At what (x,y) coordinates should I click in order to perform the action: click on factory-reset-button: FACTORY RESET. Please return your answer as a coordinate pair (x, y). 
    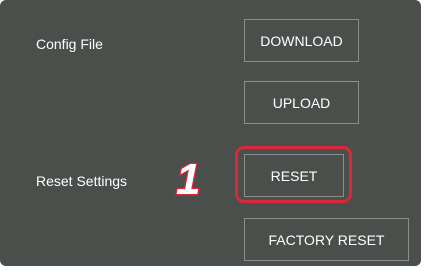
    Looking at the image, I should click on (326, 239).